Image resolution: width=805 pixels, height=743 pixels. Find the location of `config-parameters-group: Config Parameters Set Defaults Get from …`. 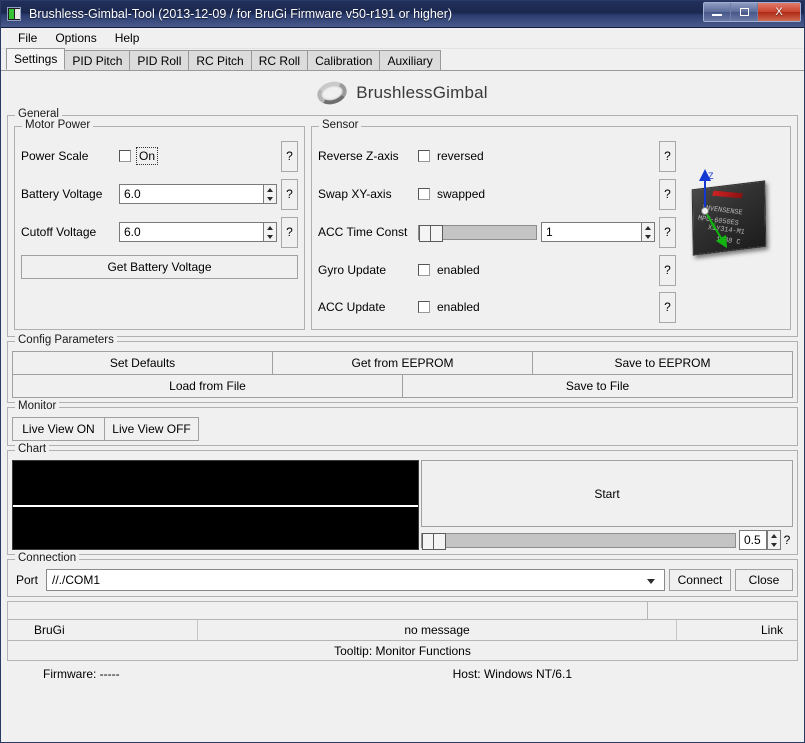

config-parameters-group: Config Parameters Set Defaults Get from … is located at coordinates (402, 368).